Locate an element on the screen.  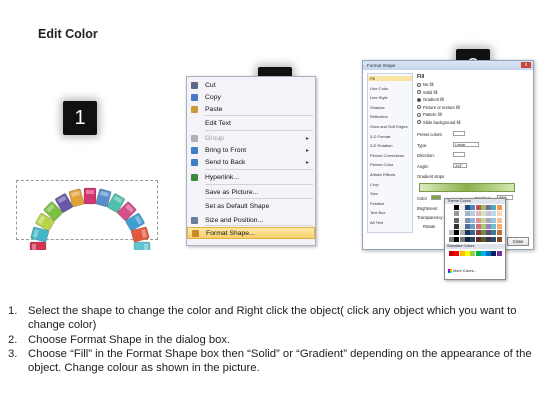
menu-item-copy: Copy is located at coordinates (251, 97).